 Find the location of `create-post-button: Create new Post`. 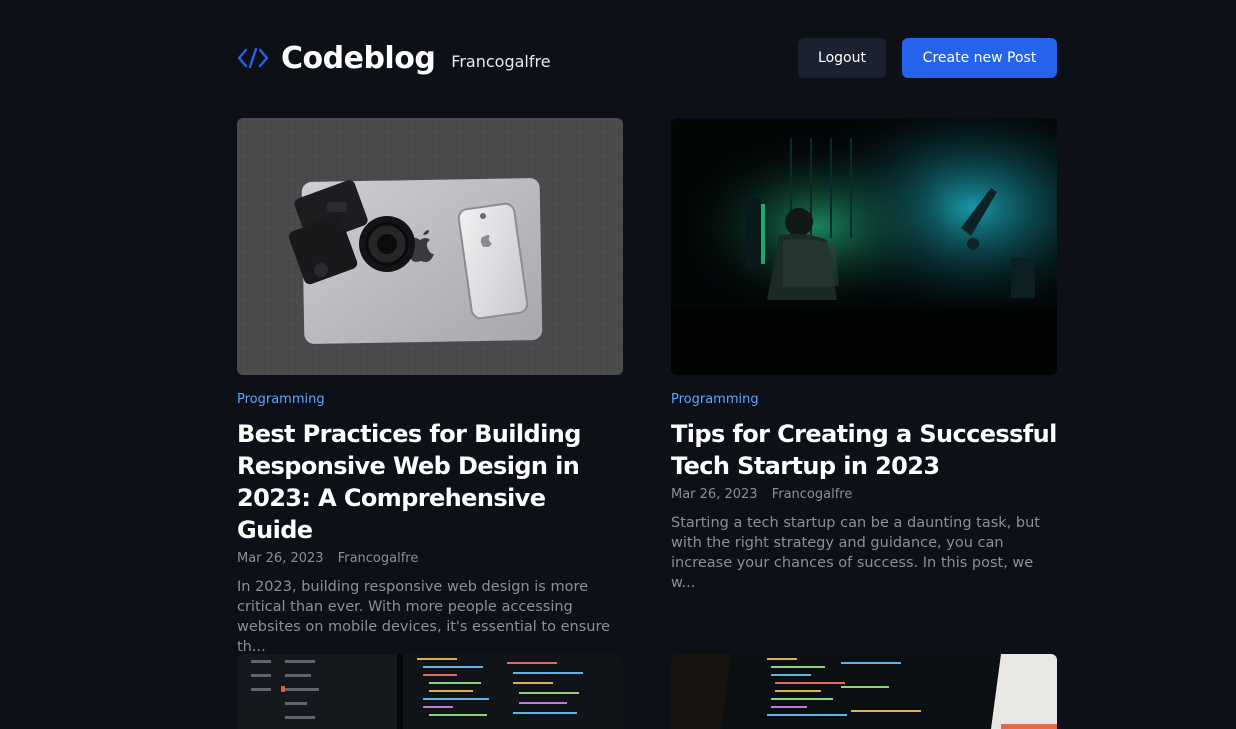

create-post-button: Create new Post is located at coordinates (979, 58).